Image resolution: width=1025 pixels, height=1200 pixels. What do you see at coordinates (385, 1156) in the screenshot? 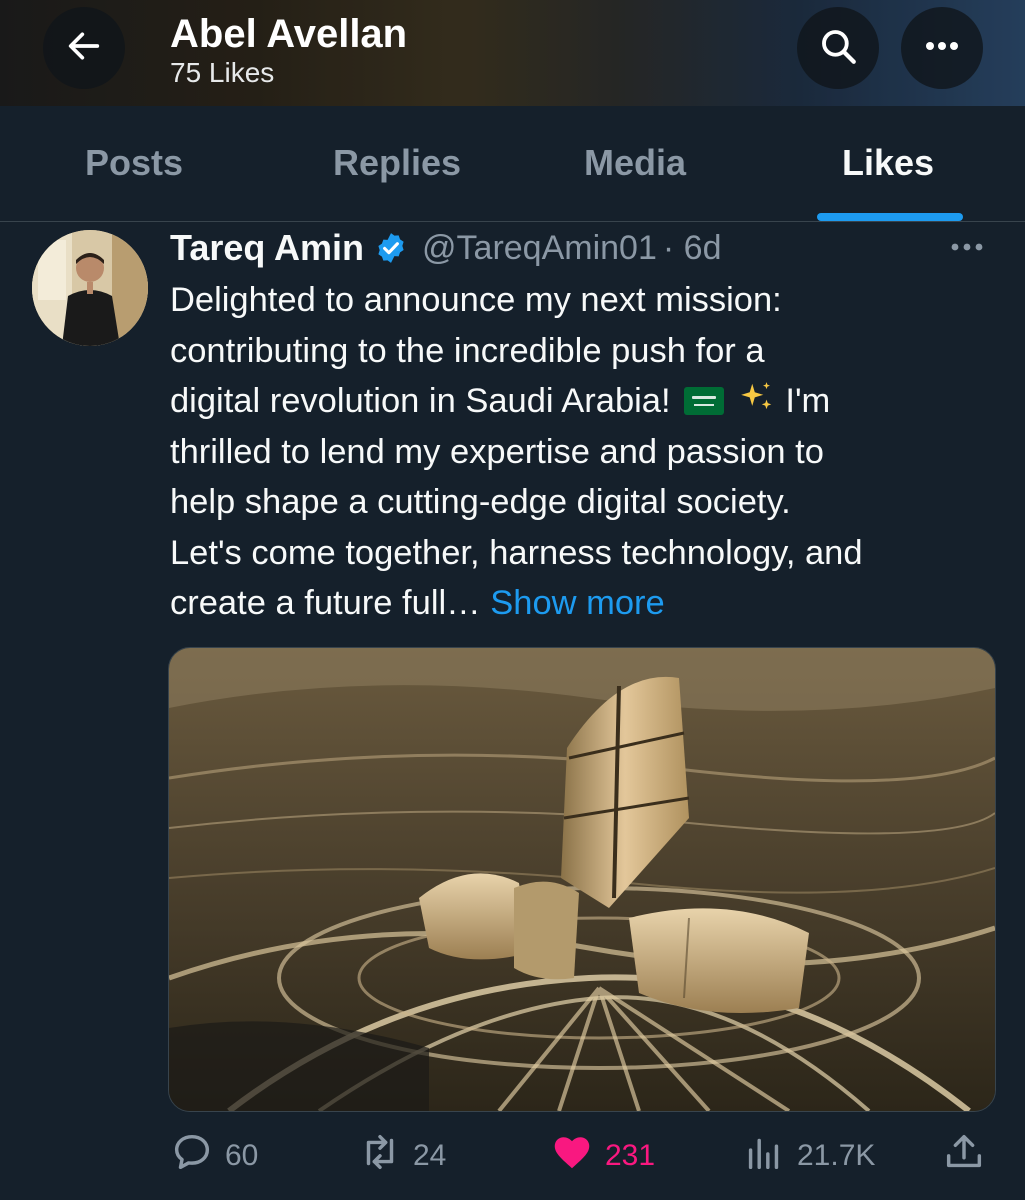
I see `repost-icon` at bounding box center [385, 1156].